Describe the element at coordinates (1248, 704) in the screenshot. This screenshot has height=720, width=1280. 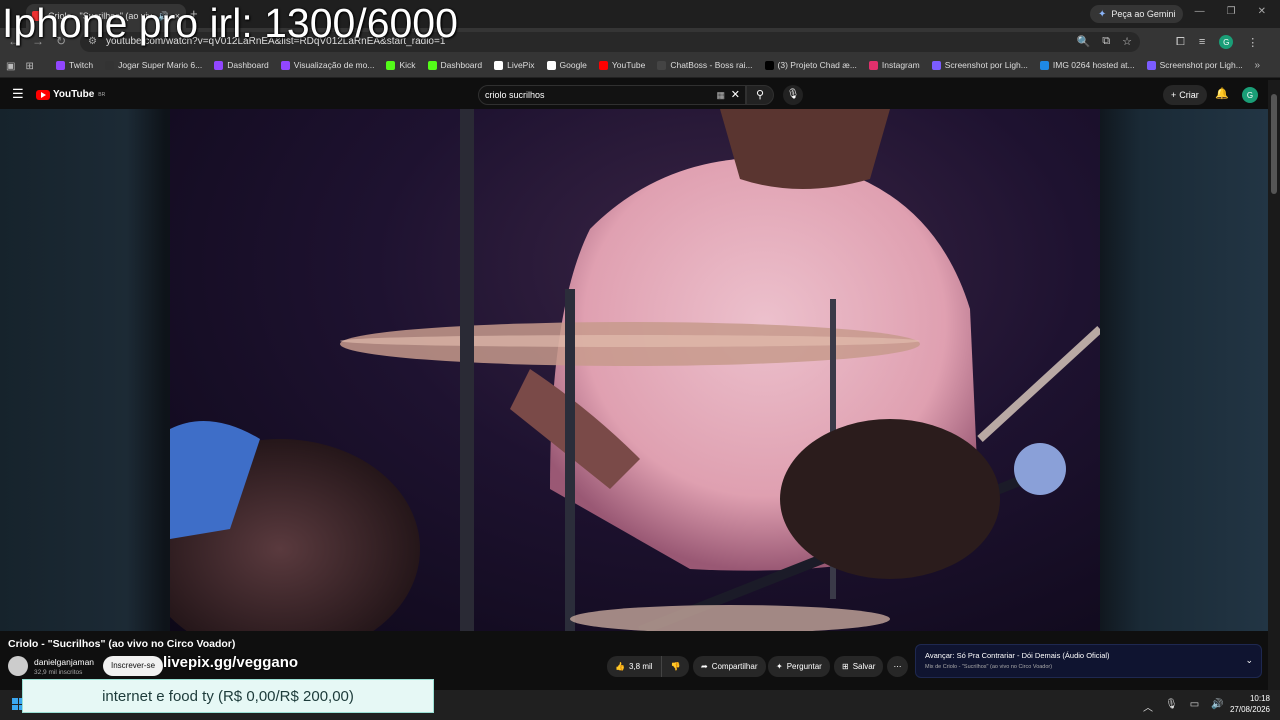
I see `taskbar-clock: 10:18 27/08/2026` at that location.